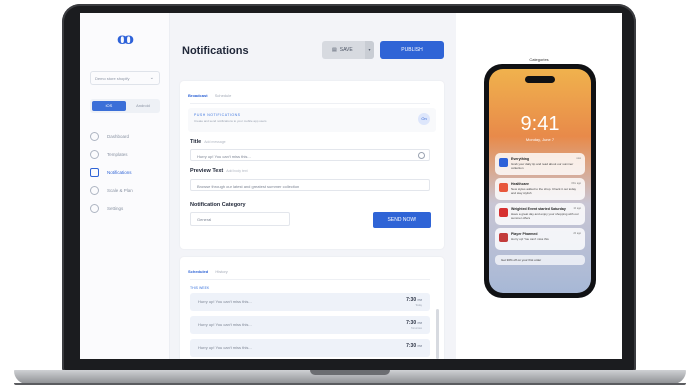 The image size is (700, 389). I want to click on chevron-down-icon: ⌄, so click(151, 78).